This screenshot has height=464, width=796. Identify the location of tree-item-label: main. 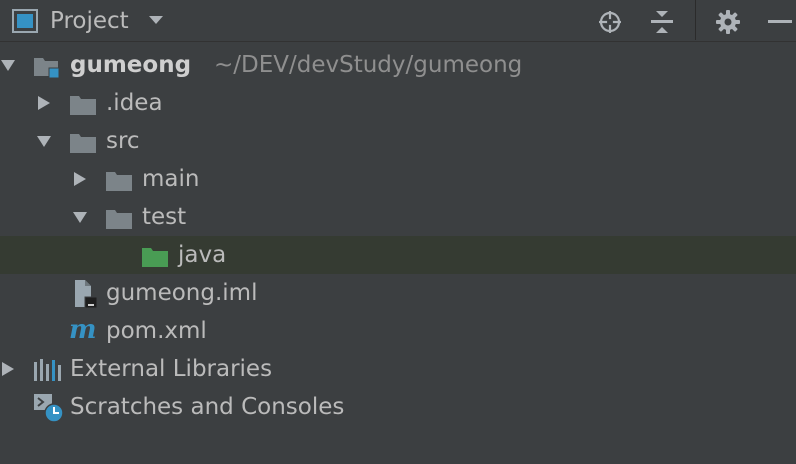
(171, 179).